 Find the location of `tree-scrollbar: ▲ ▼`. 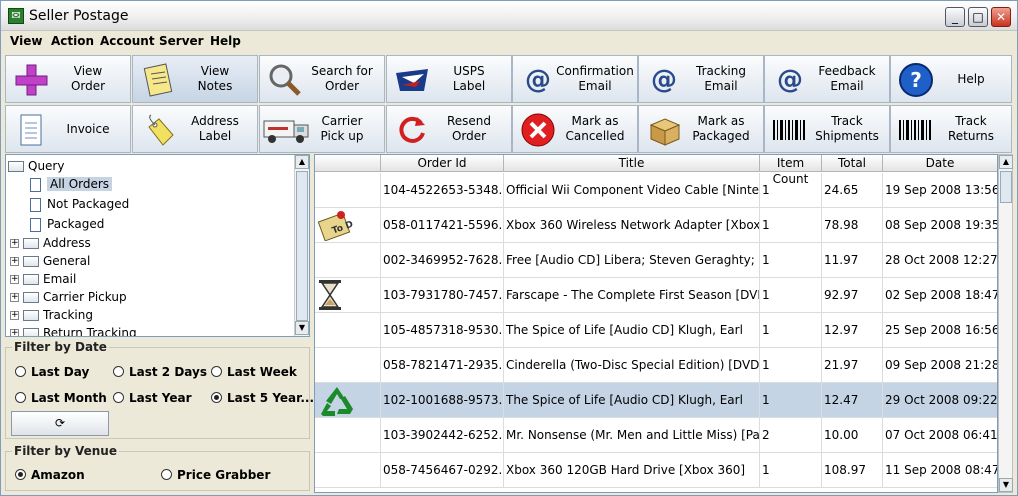

tree-scrollbar: ▲ ▼ is located at coordinates (301, 245).